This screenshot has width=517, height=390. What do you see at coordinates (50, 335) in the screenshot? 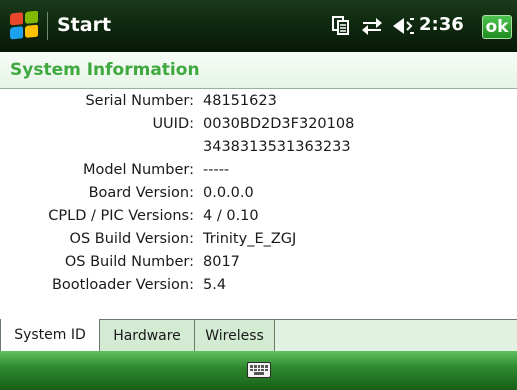
I see `tab-system-id: System ID` at bounding box center [50, 335].